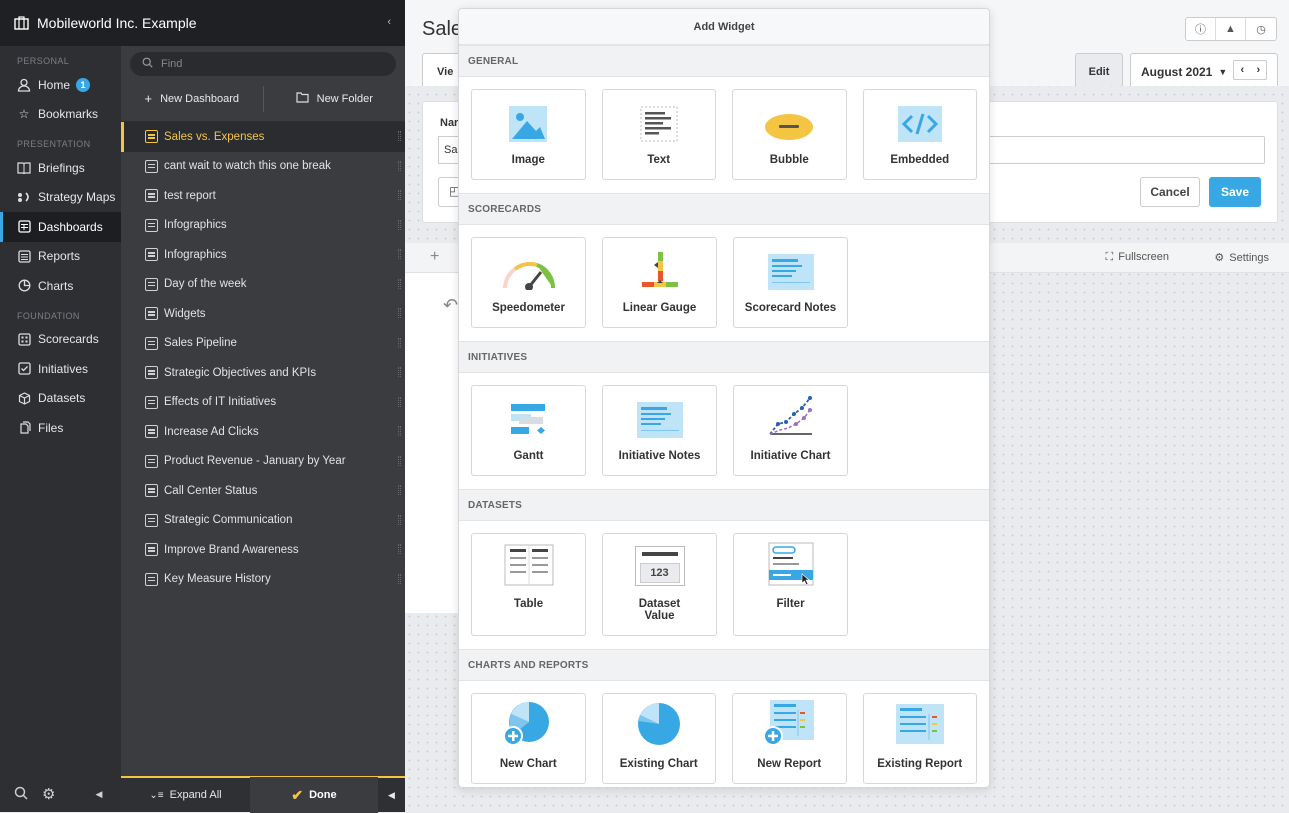  I want to click on list-item: cant wait to watch this one break, so click(263, 167).